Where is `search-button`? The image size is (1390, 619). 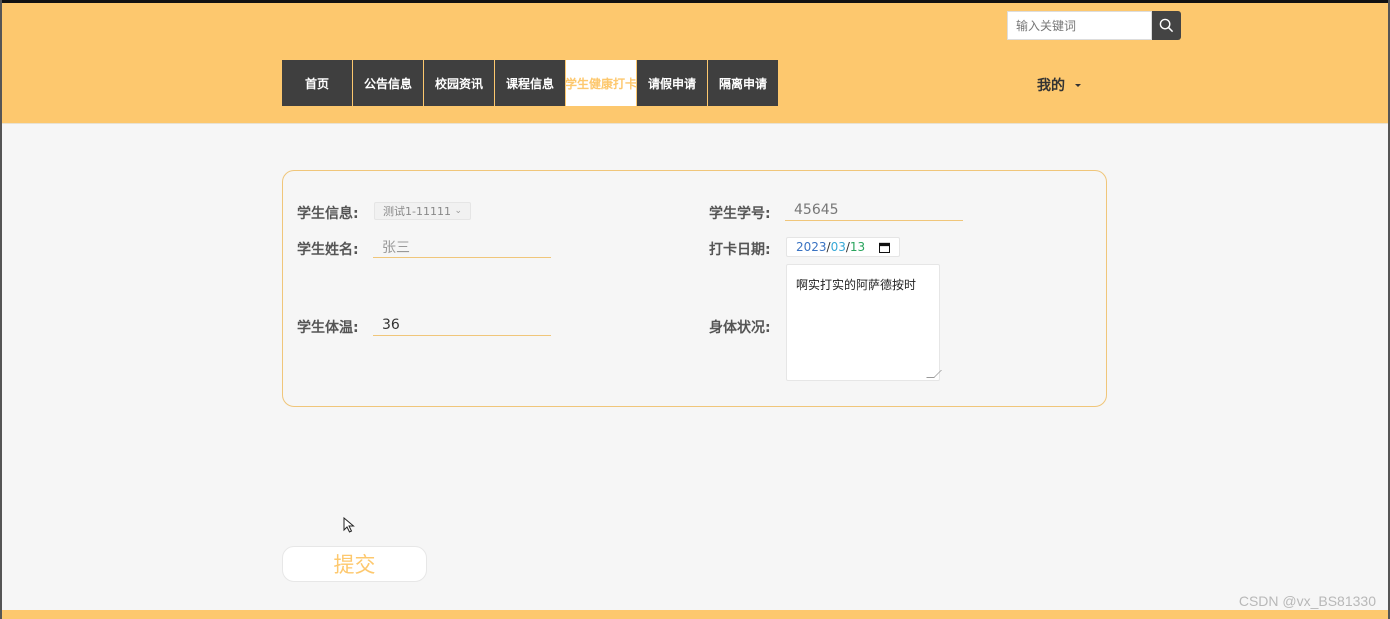 search-button is located at coordinates (1166, 25).